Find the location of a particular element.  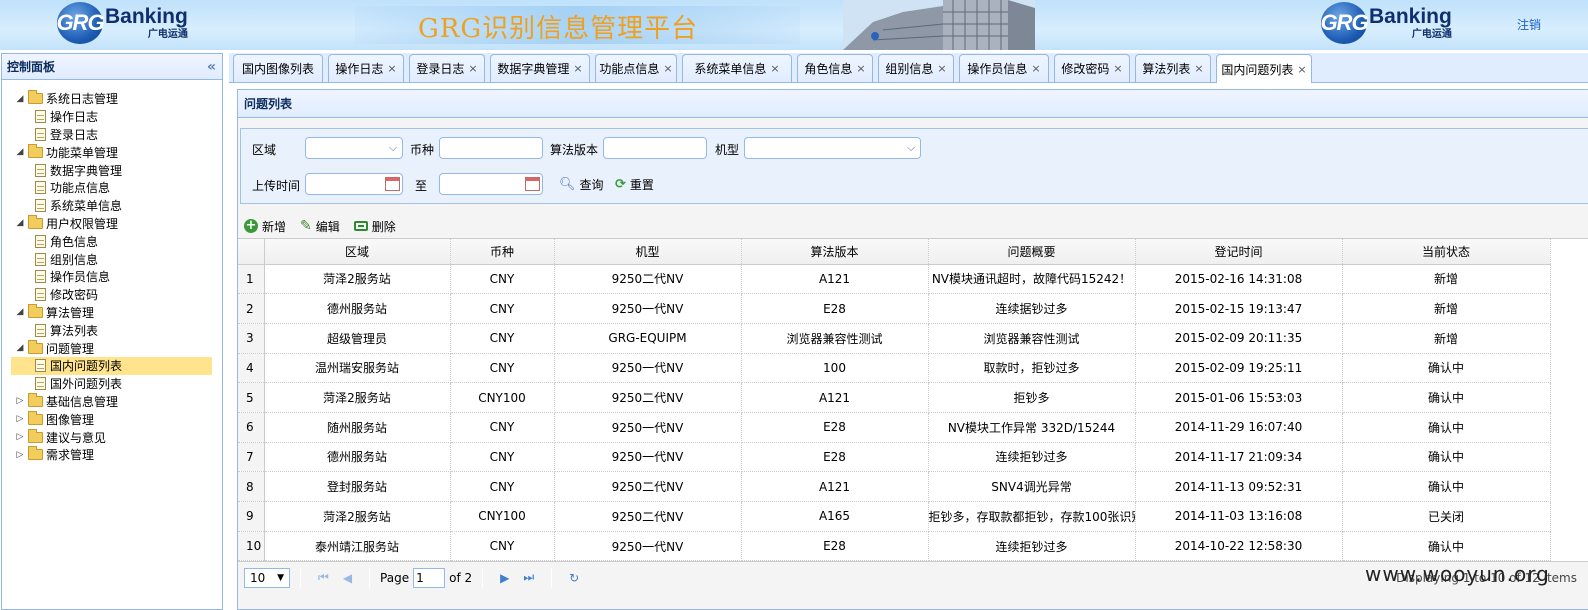

tab: 角色信息 × is located at coordinates (835, 68).